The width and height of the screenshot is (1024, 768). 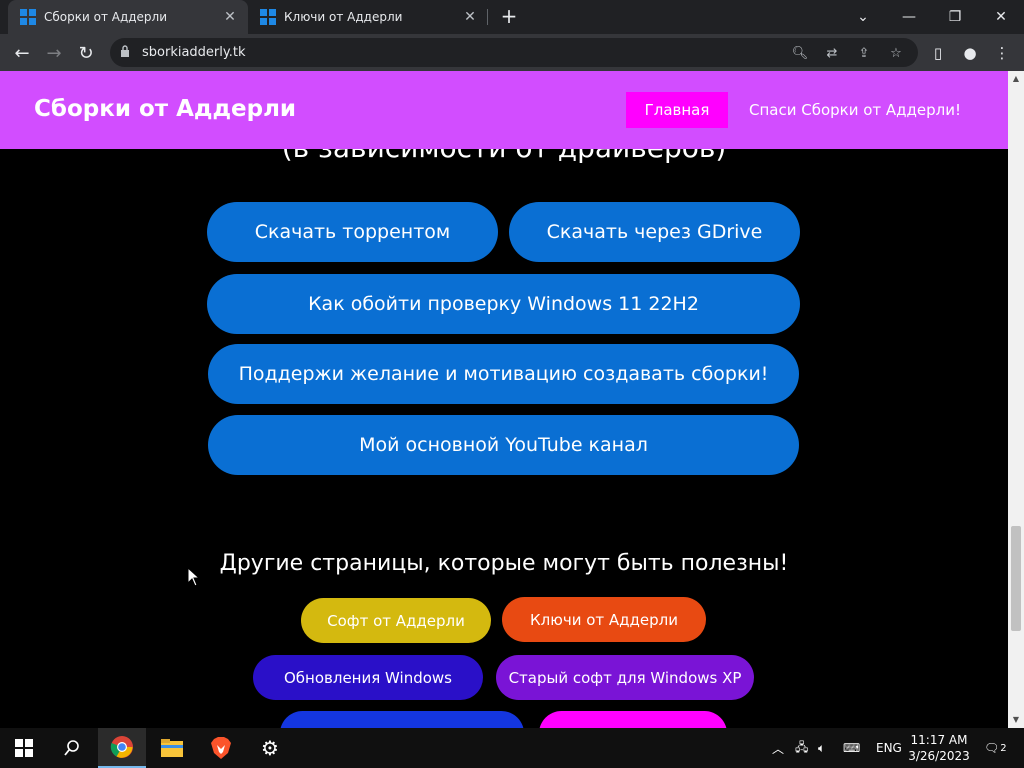 What do you see at coordinates (165, 109) in the screenshot?
I see `site-title: Сборки от Аддерли` at bounding box center [165, 109].